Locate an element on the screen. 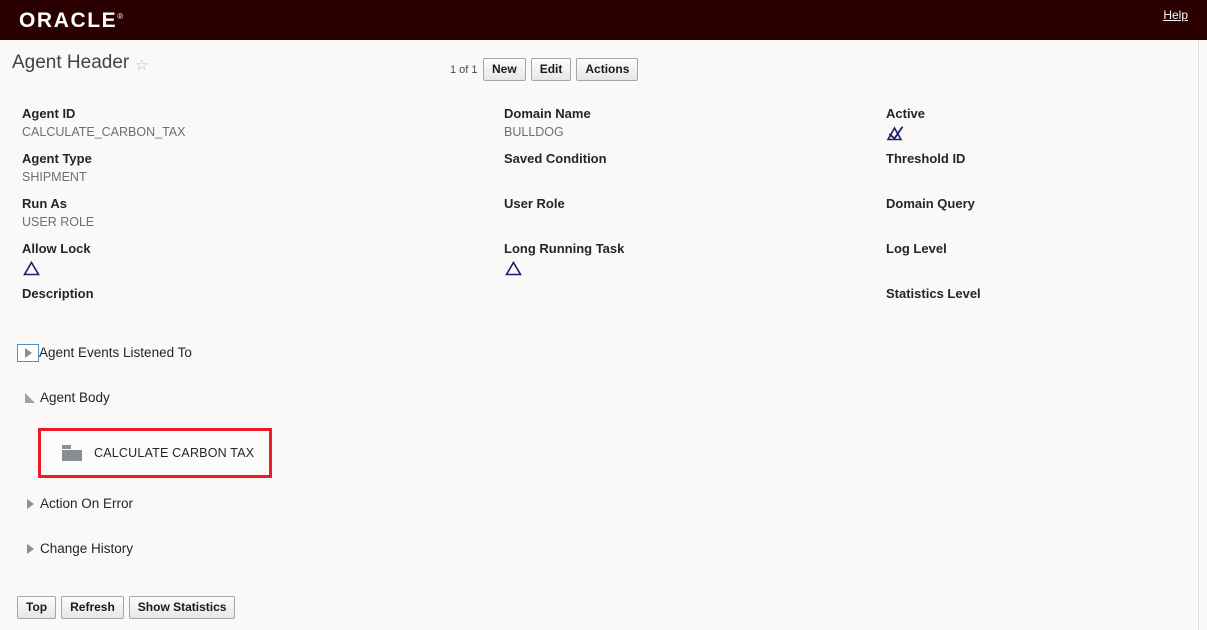 The height and width of the screenshot is (630, 1207). section-agent-body: Agent Body is located at coordinates (65, 398).